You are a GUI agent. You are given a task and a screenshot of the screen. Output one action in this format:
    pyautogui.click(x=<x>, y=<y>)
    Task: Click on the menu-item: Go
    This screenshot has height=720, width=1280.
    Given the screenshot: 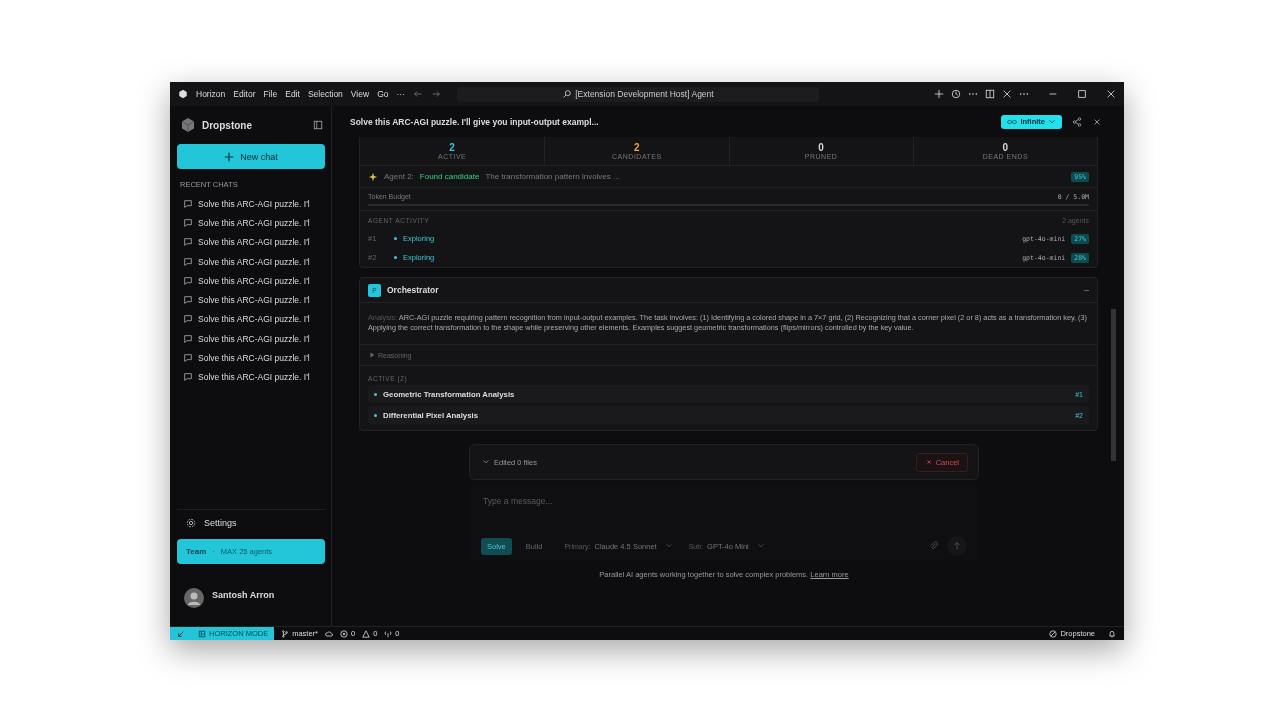 What is the action you would take?
    pyautogui.click(x=383, y=94)
    